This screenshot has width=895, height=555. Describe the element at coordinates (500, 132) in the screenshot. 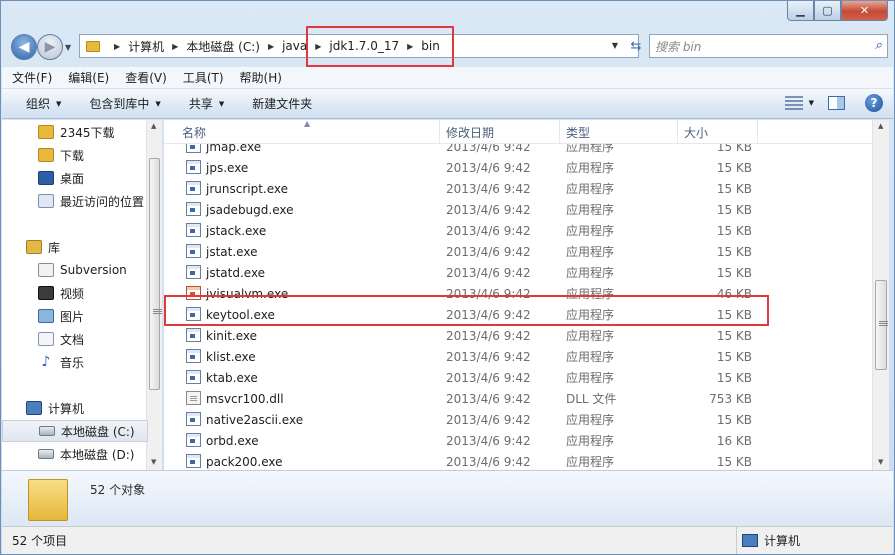

I see `column-date: 修改日期` at that location.